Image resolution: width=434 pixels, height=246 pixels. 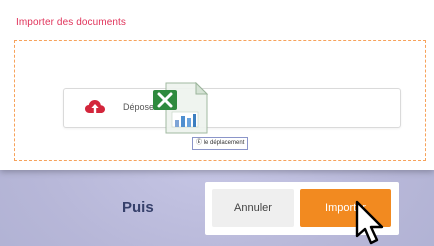 I want to click on dialog-title: Importer des documents, so click(x=71, y=22).